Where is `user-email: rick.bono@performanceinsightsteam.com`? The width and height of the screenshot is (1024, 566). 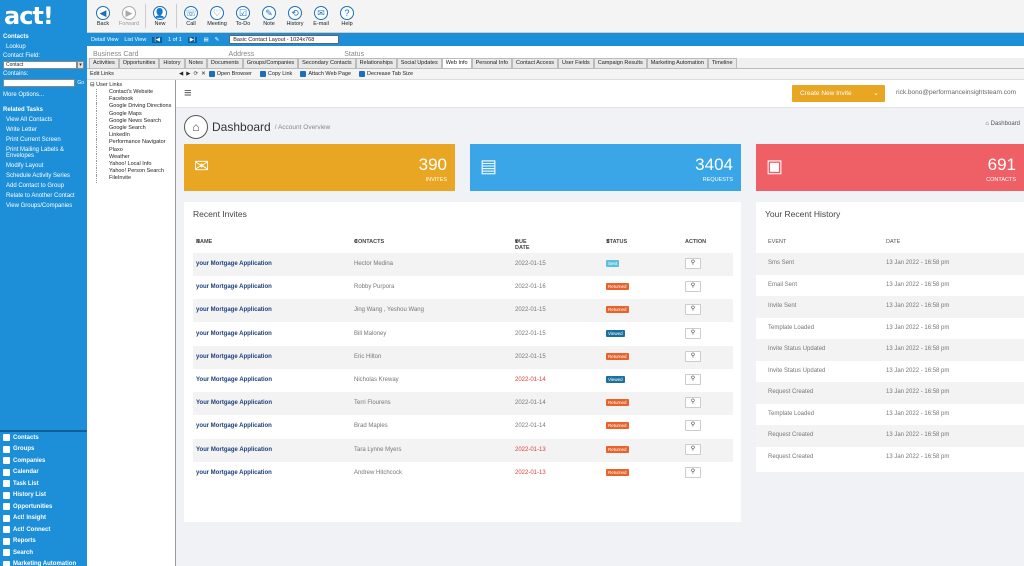
user-email: rick.bono@performanceinsightsteam.com is located at coordinates (956, 92).